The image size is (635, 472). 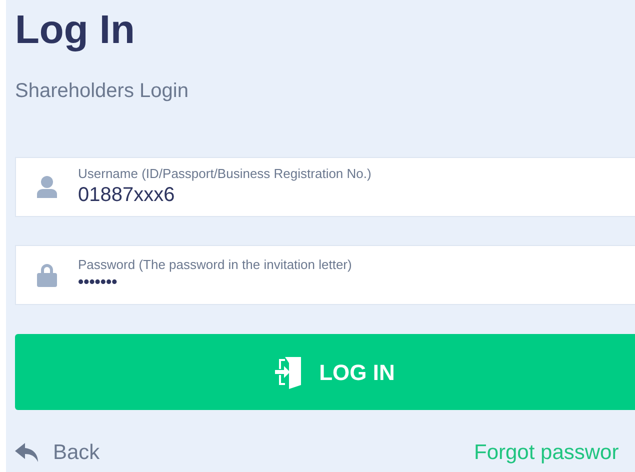 What do you see at coordinates (215, 265) in the screenshot?
I see `field-label: Password (The password in the invitation letter)` at bounding box center [215, 265].